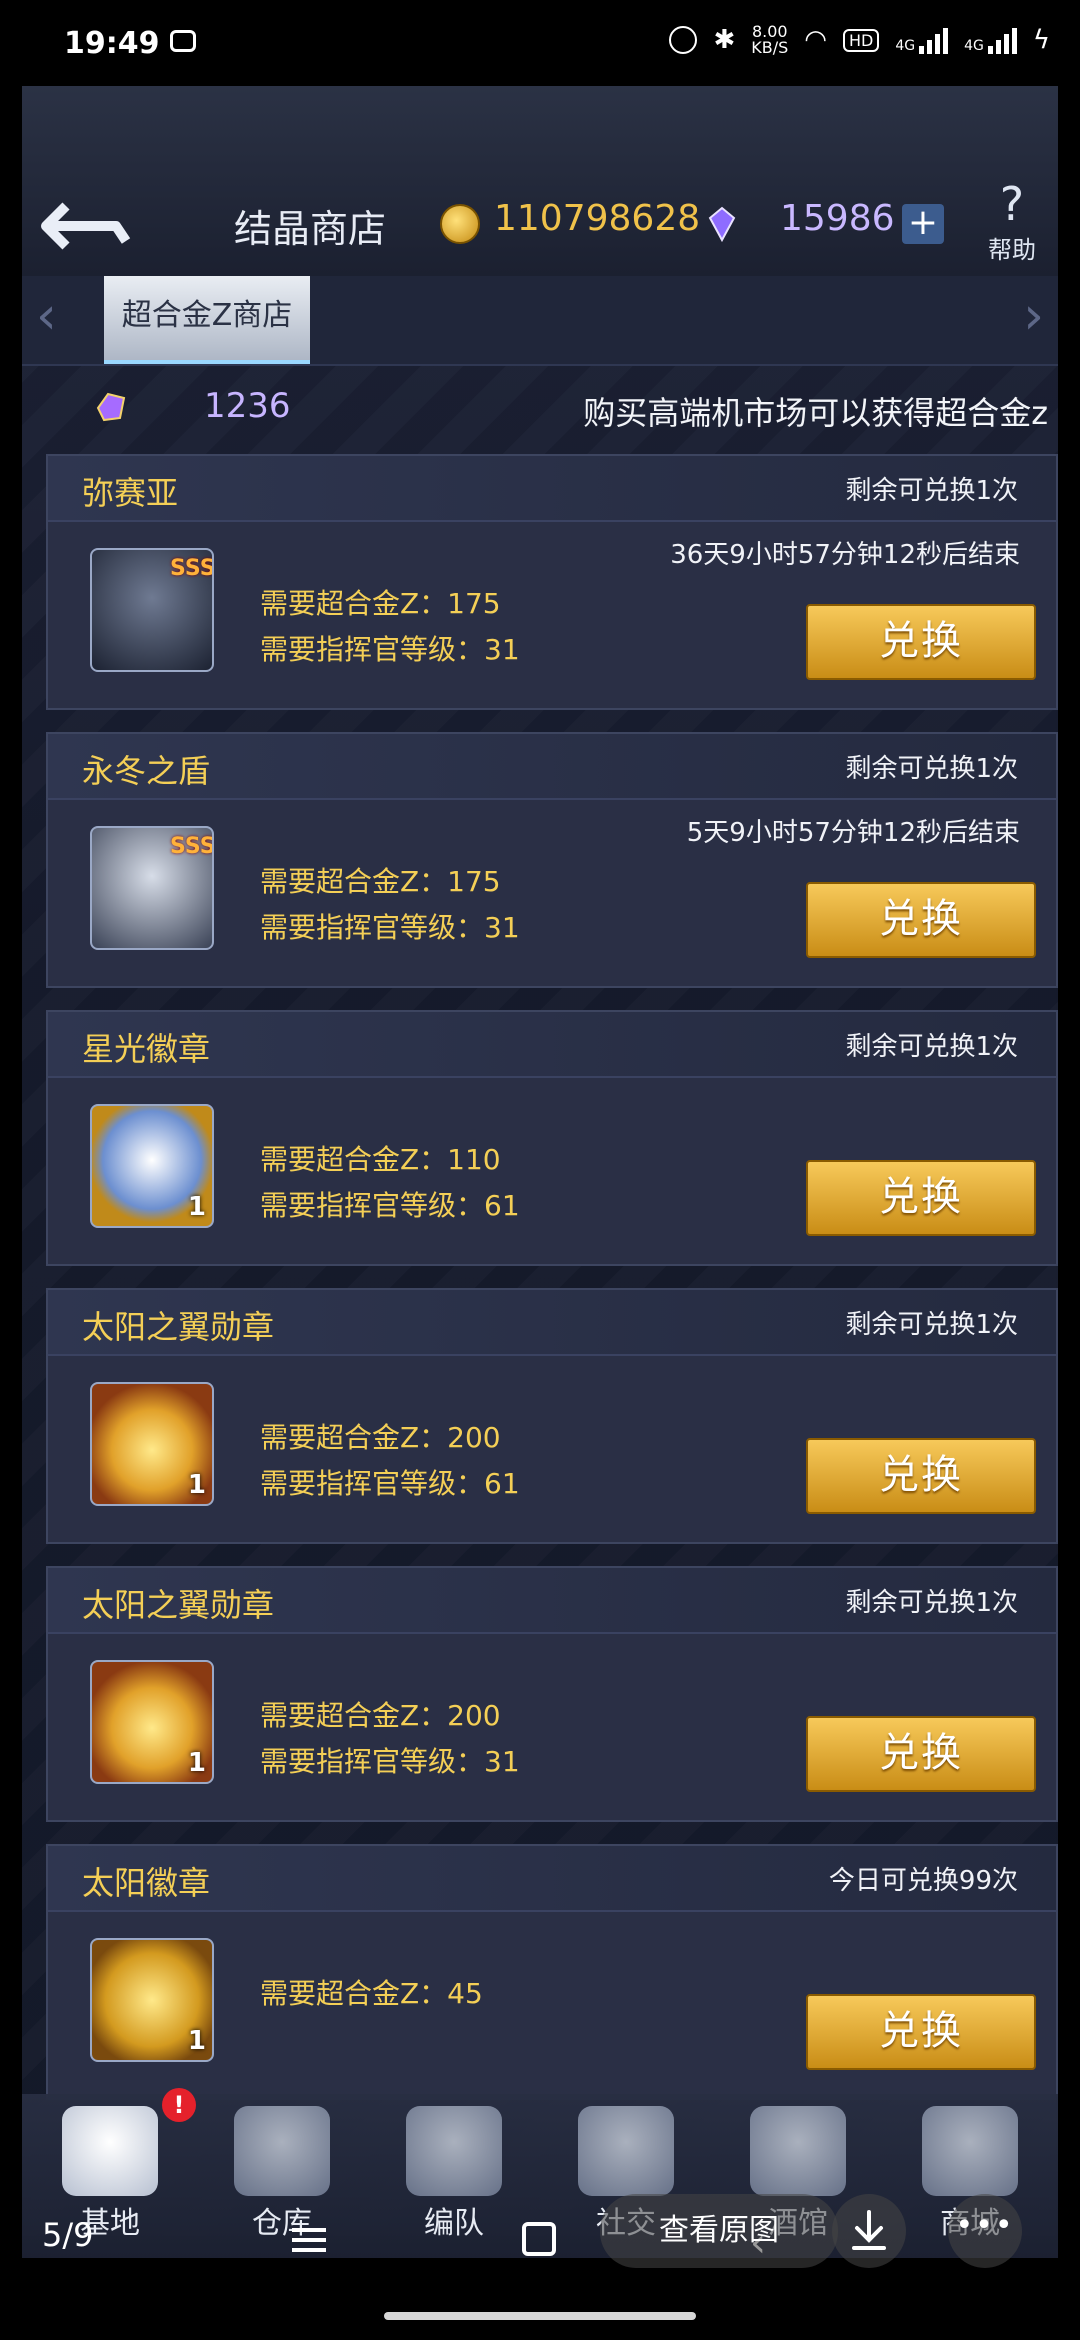 This screenshot has height=2340, width=1080. I want to click on help-icon: ?, so click(1012, 204).